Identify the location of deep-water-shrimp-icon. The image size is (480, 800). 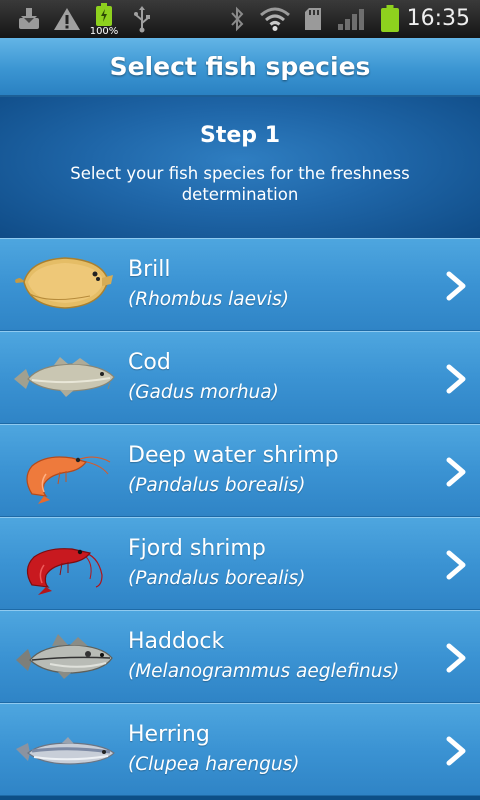
(65, 471).